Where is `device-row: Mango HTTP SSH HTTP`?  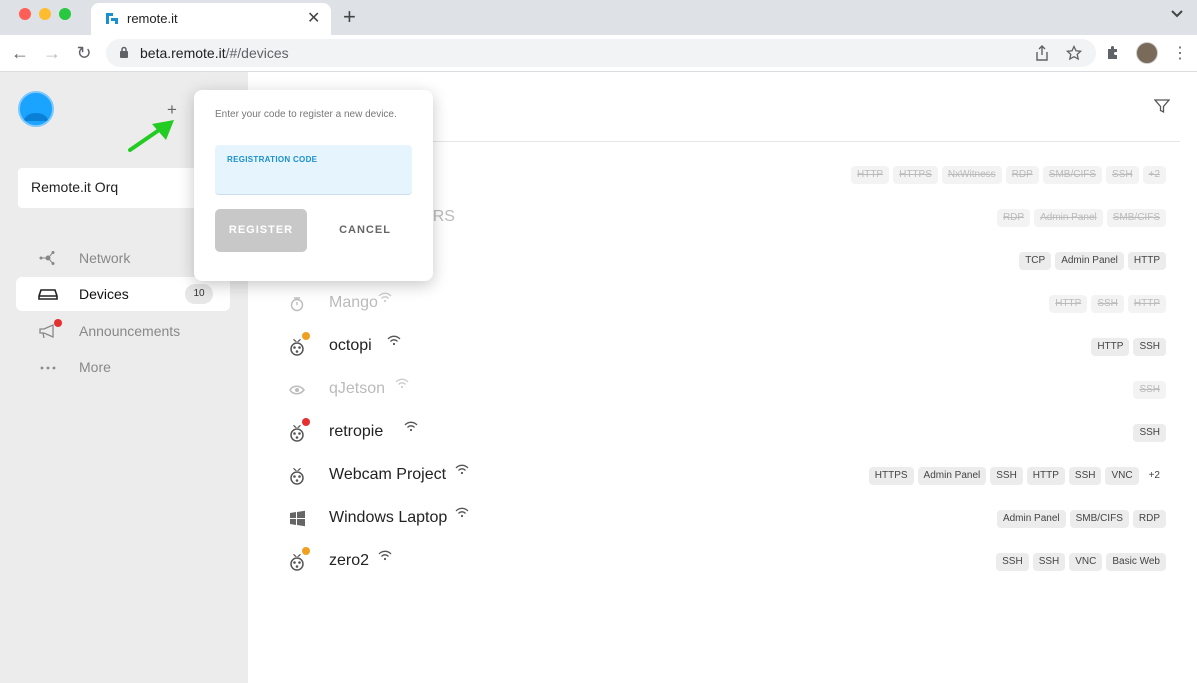 device-row: Mango HTTP SSH HTTP is located at coordinates (726, 304).